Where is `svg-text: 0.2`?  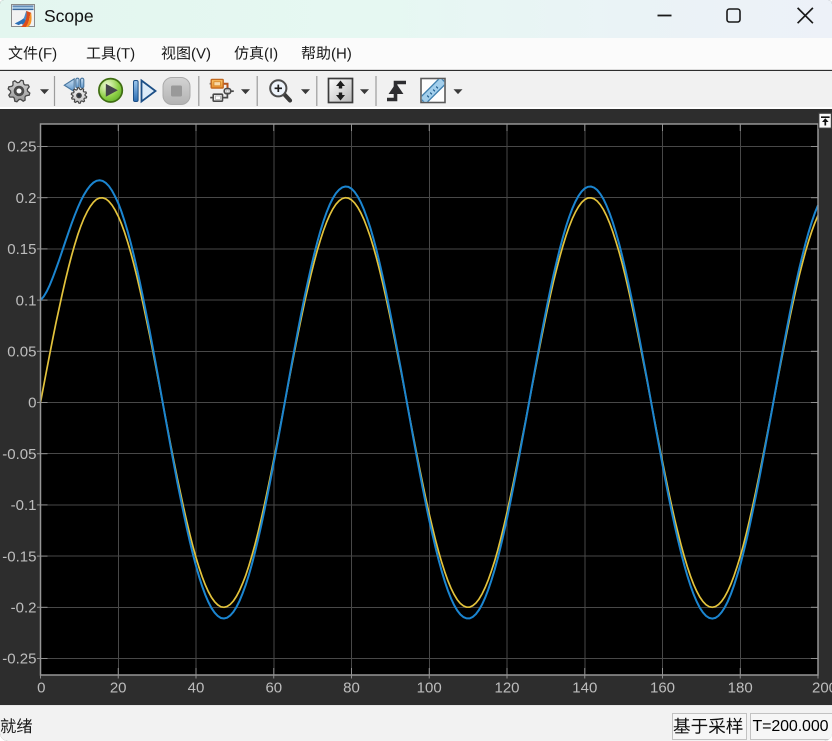 svg-text: 0.2 is located at coordinates (26, 198).